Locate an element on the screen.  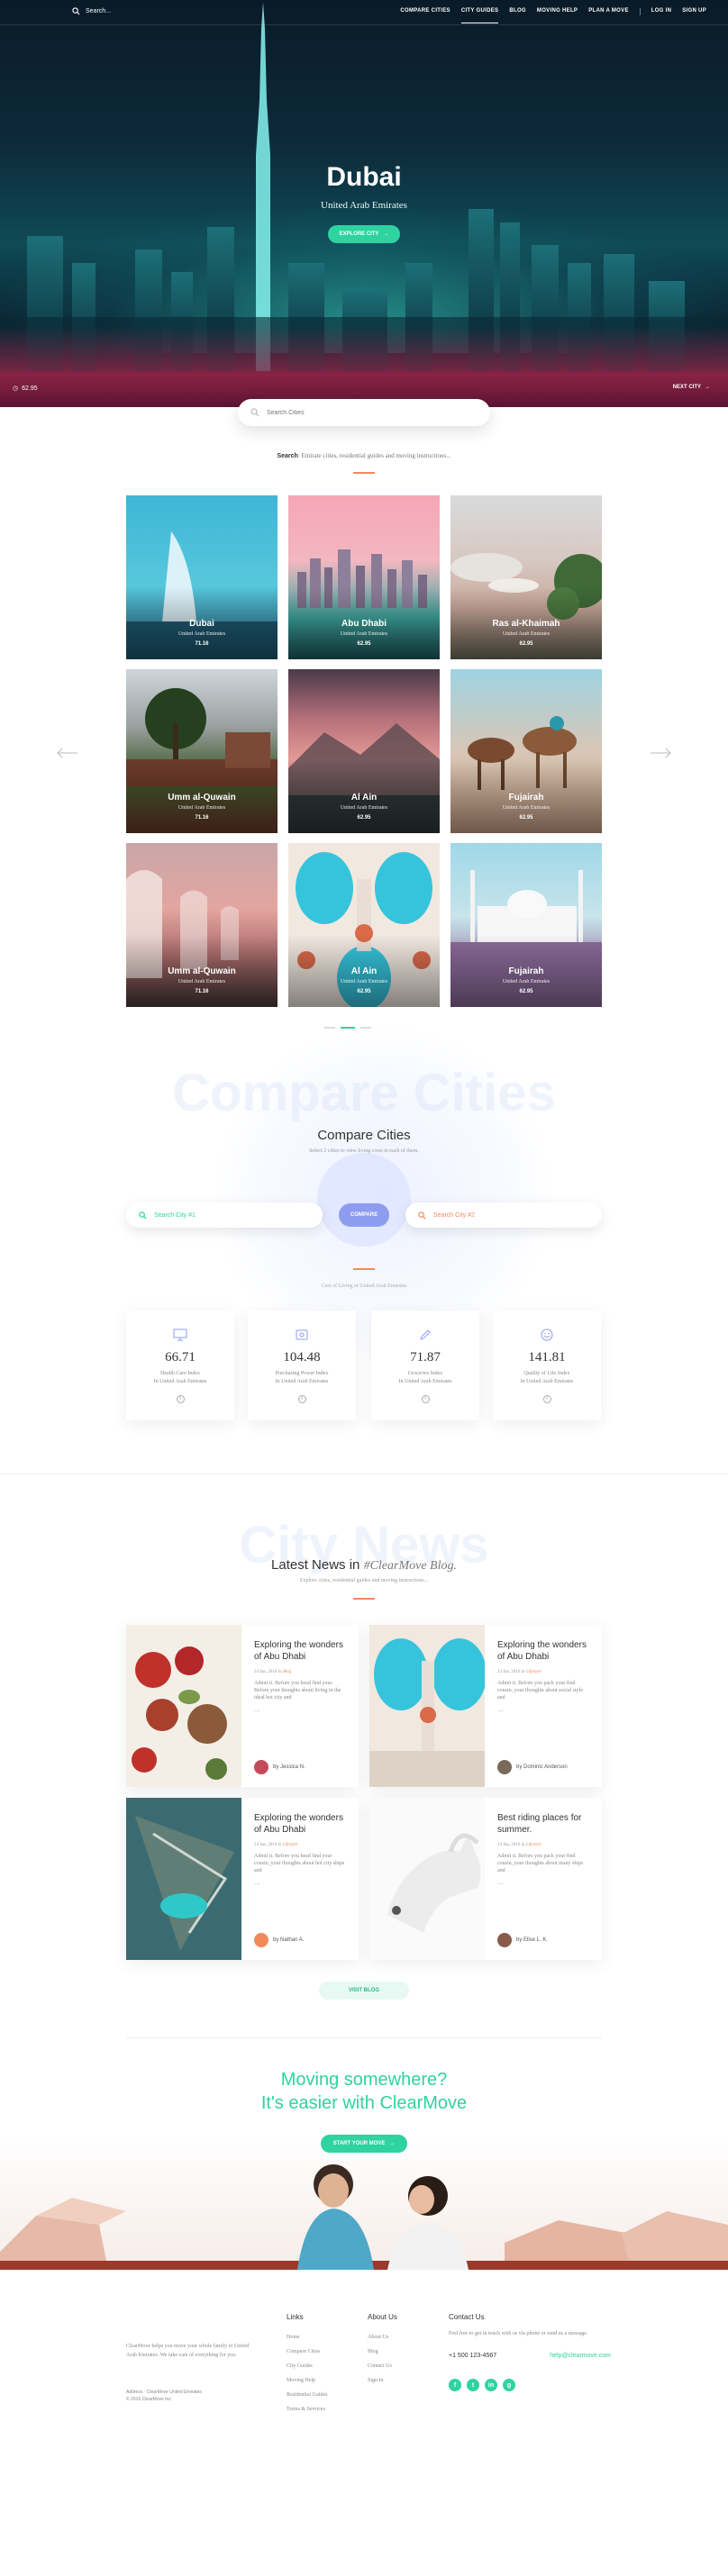
city-name: Dubai is located at coordinates (202, 624).